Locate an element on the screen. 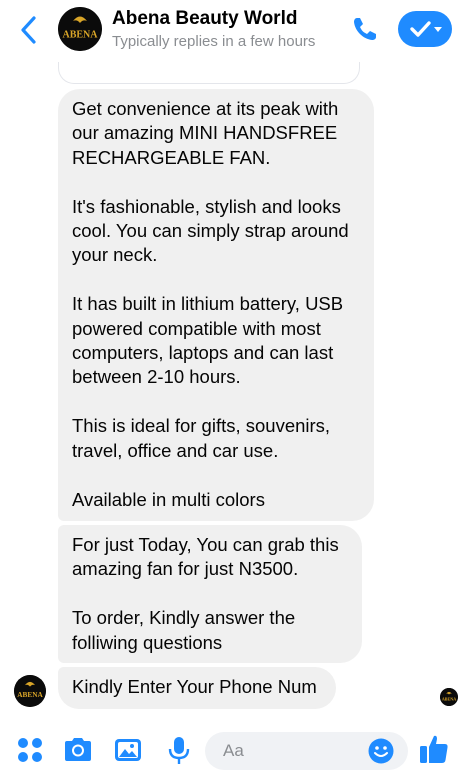  message-bubble: Kindly Enter Your Phone Num is located at coordinates (197, 688).